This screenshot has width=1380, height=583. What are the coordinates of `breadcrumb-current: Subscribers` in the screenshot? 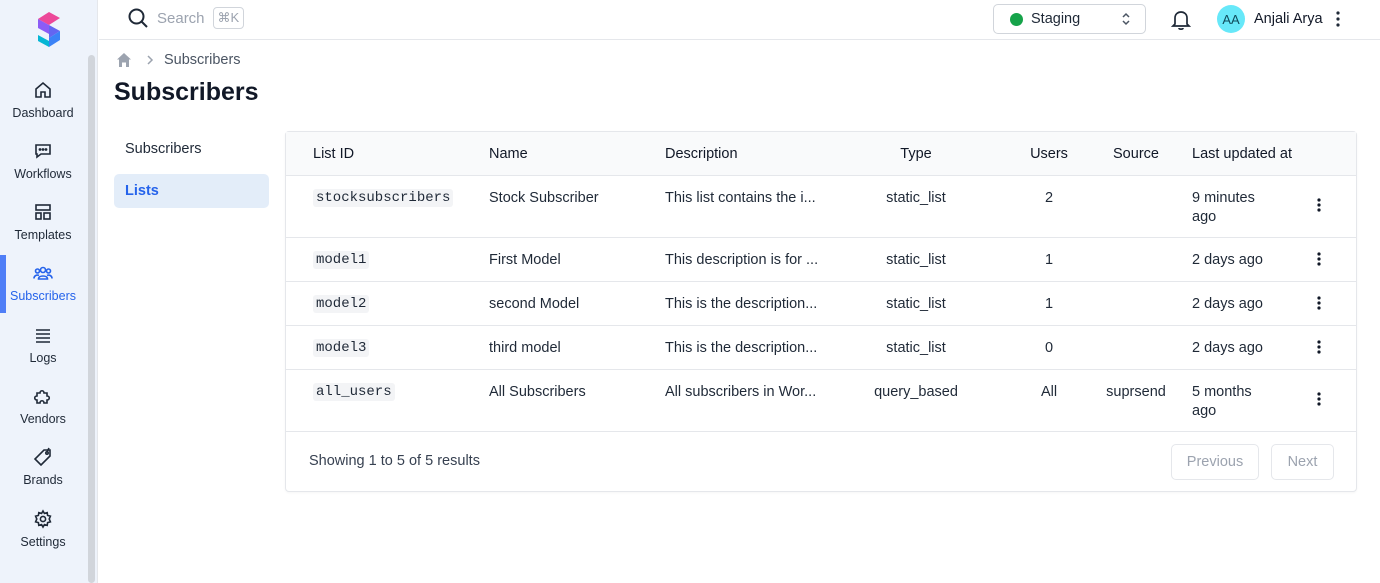 It's located at (202, 60).